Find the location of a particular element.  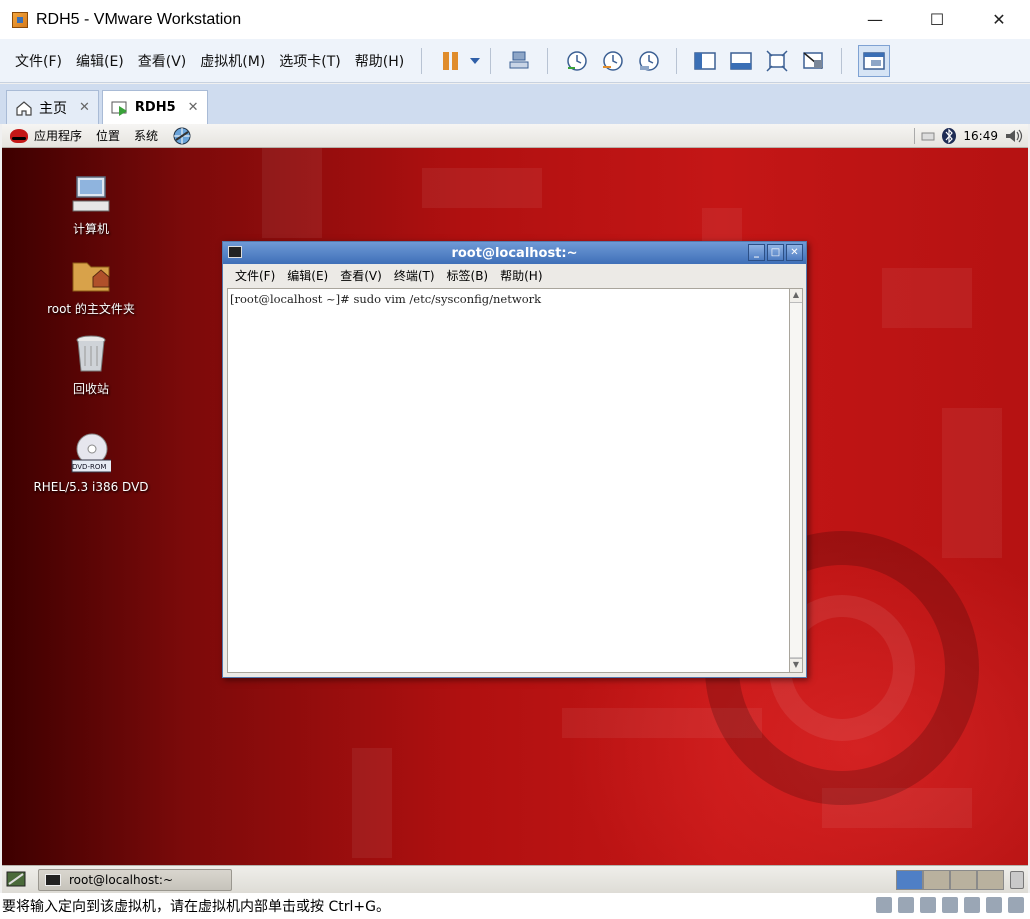

panel-trash-icon is located at coordinates (1017, 880).